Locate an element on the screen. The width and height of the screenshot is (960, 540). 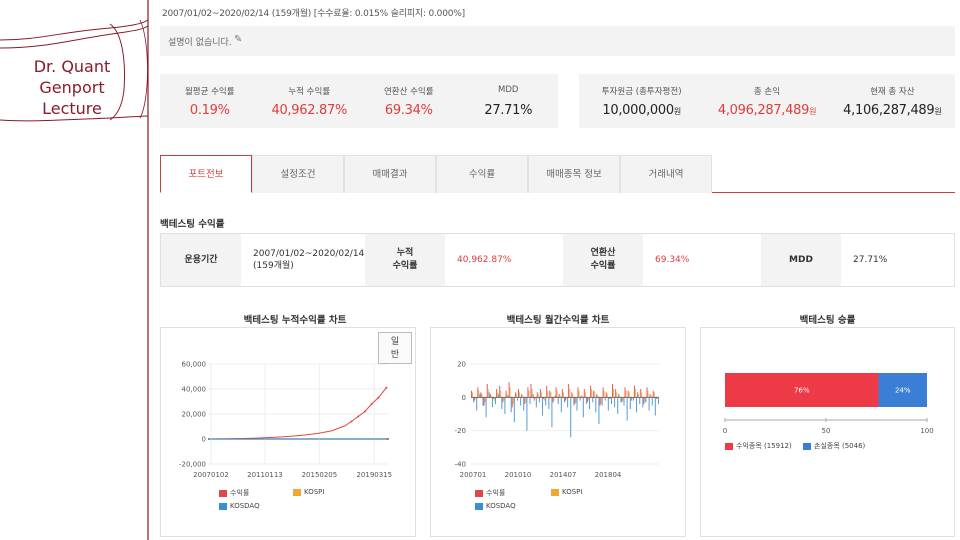
tab-trade-history: 거래내역 is located at coordinates (666, 174).